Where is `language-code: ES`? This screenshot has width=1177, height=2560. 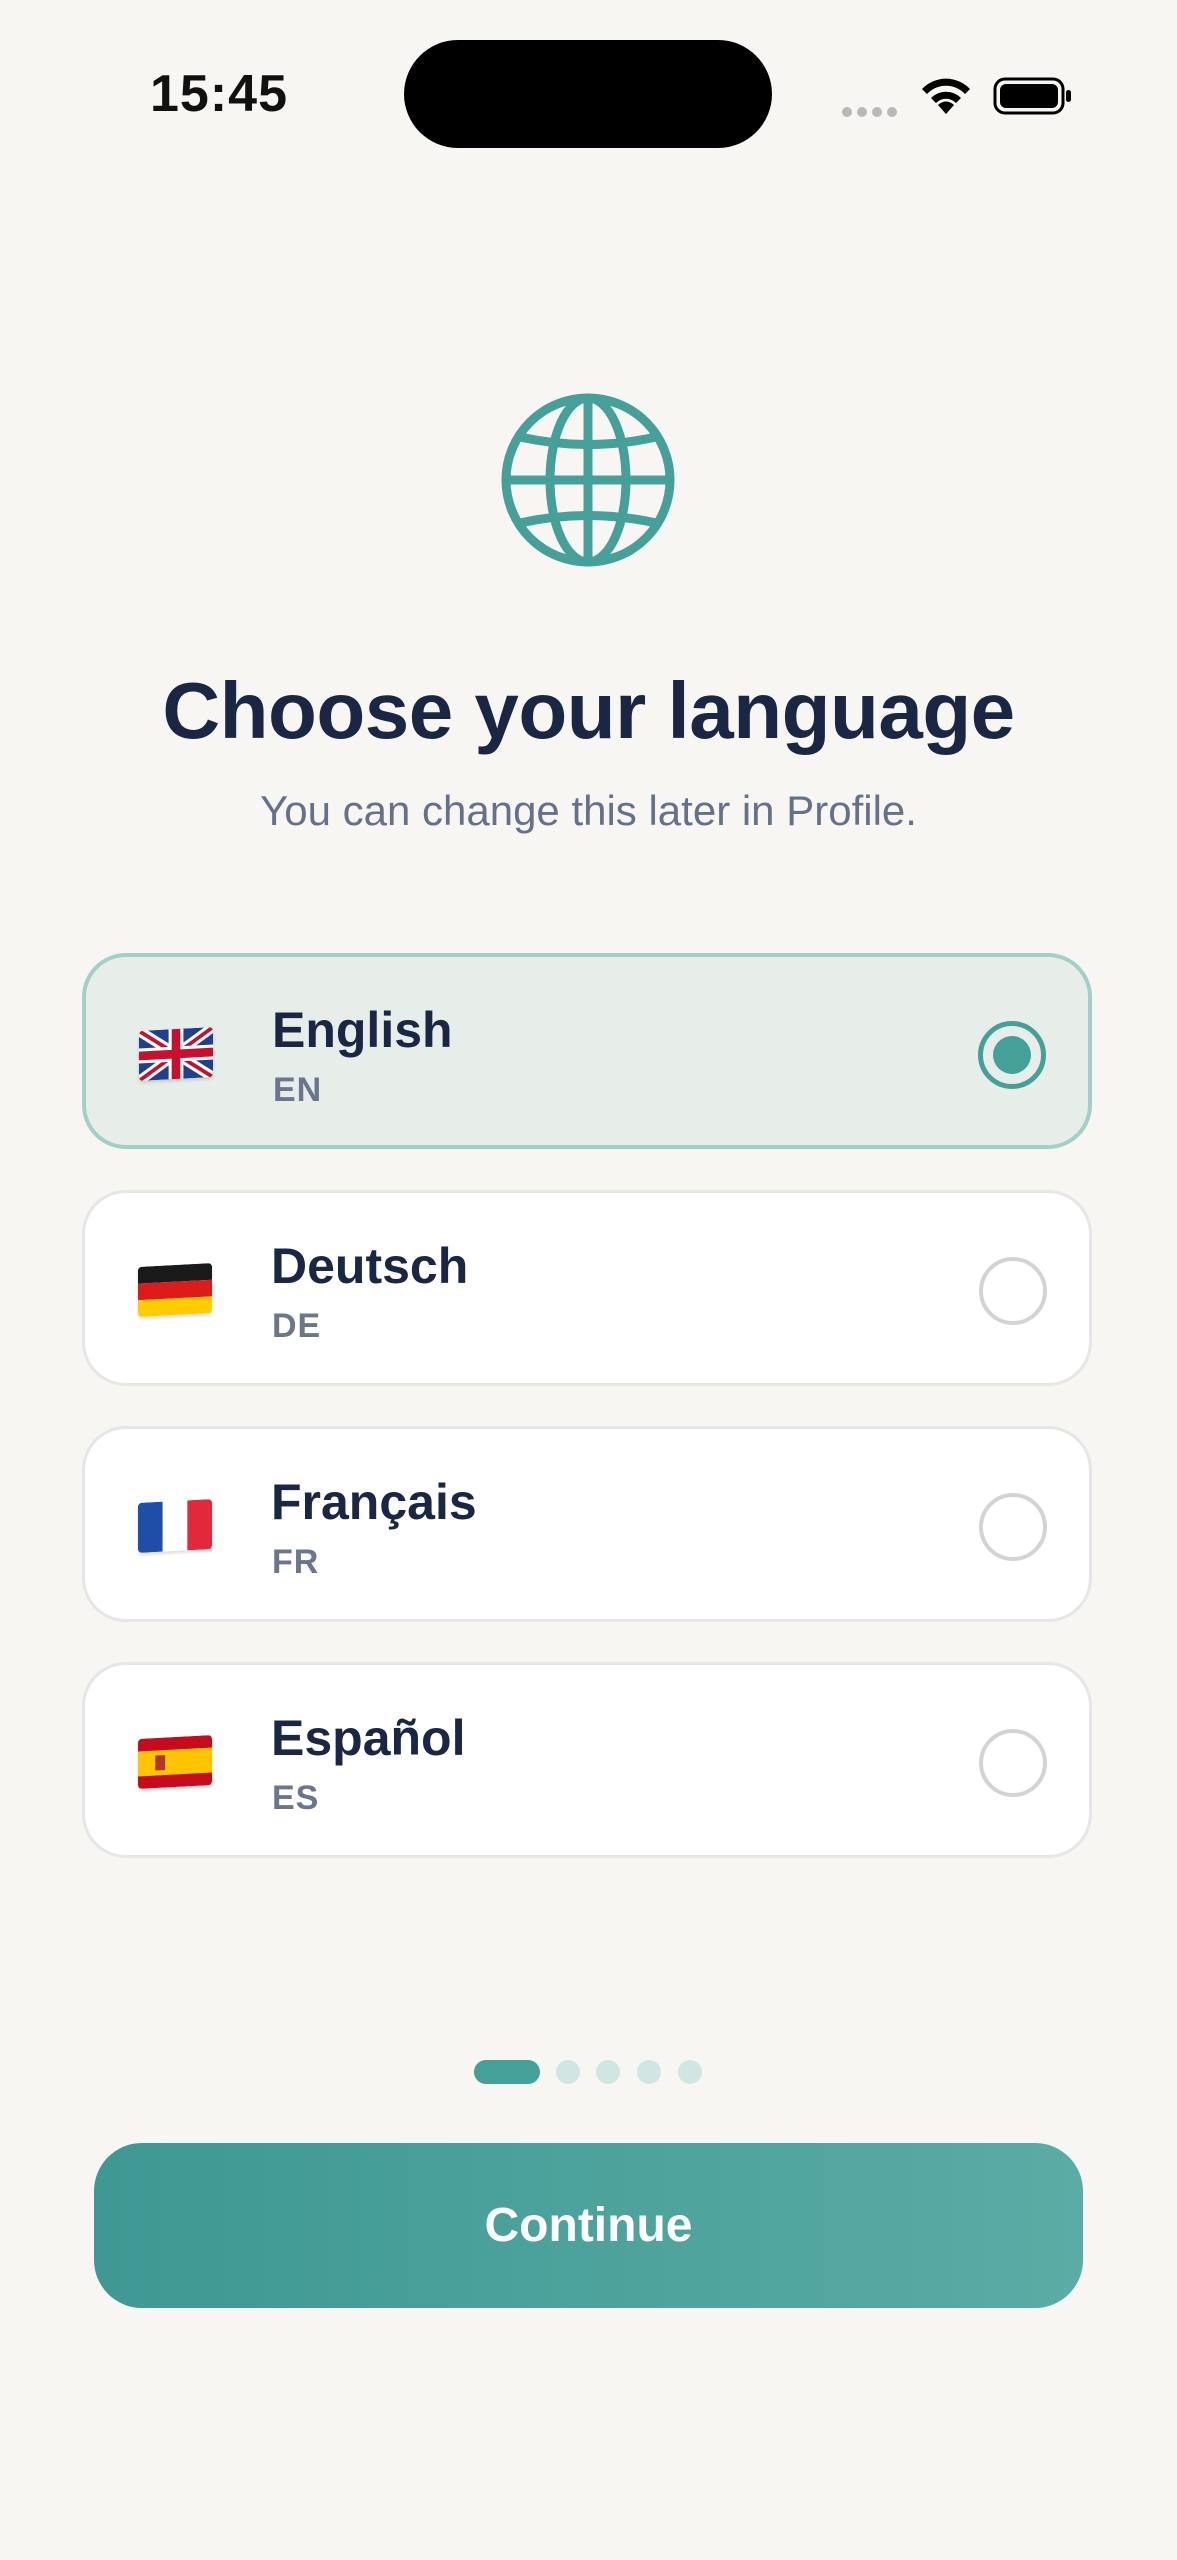
language-code: ES is located at coordinates (296, 1798).